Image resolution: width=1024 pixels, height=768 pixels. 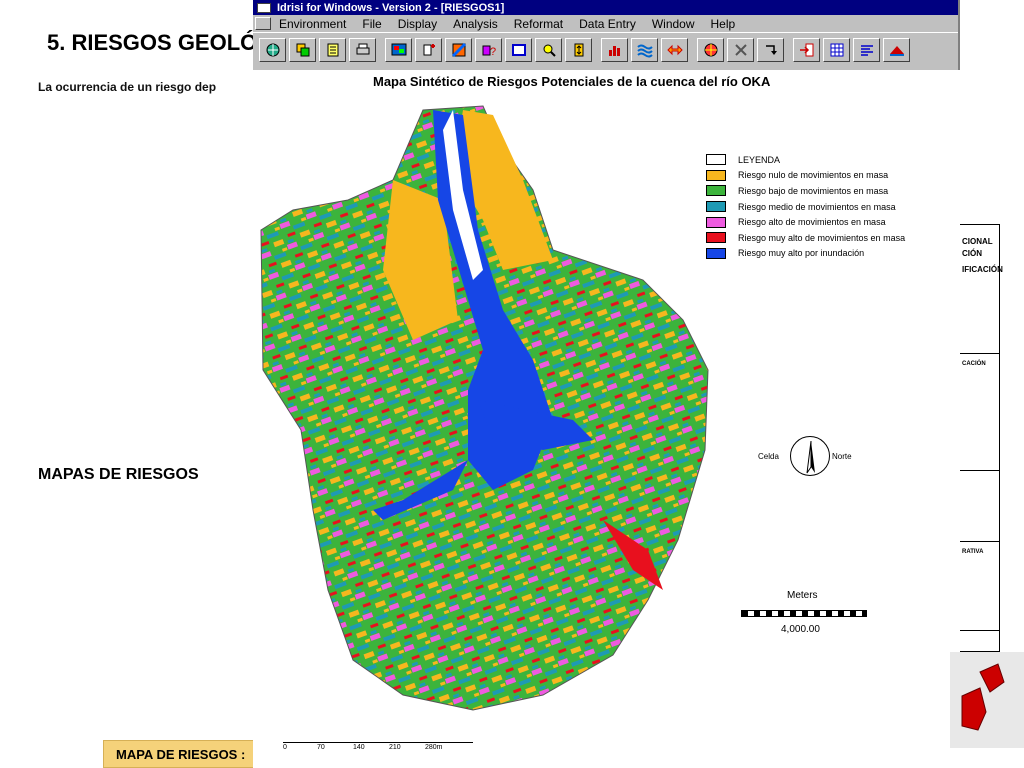 I want to click on surface-icon, so click(x=644, y=49).